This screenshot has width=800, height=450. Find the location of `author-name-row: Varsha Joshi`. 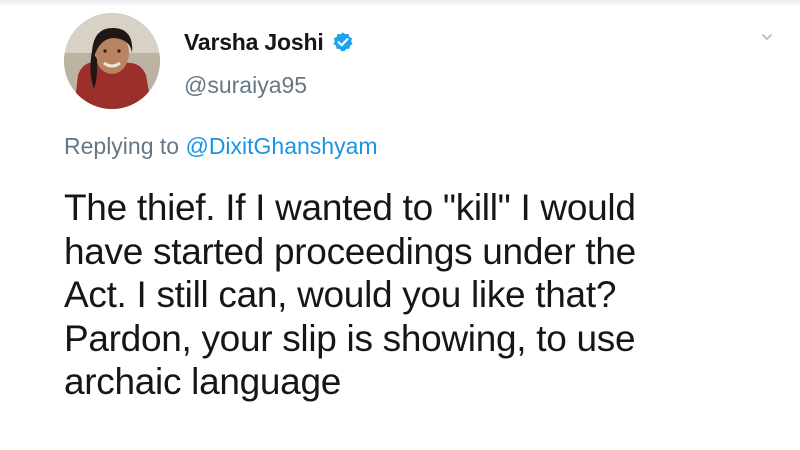

author-name-row: Varsha Joshi is located at coordinates (269, 42).